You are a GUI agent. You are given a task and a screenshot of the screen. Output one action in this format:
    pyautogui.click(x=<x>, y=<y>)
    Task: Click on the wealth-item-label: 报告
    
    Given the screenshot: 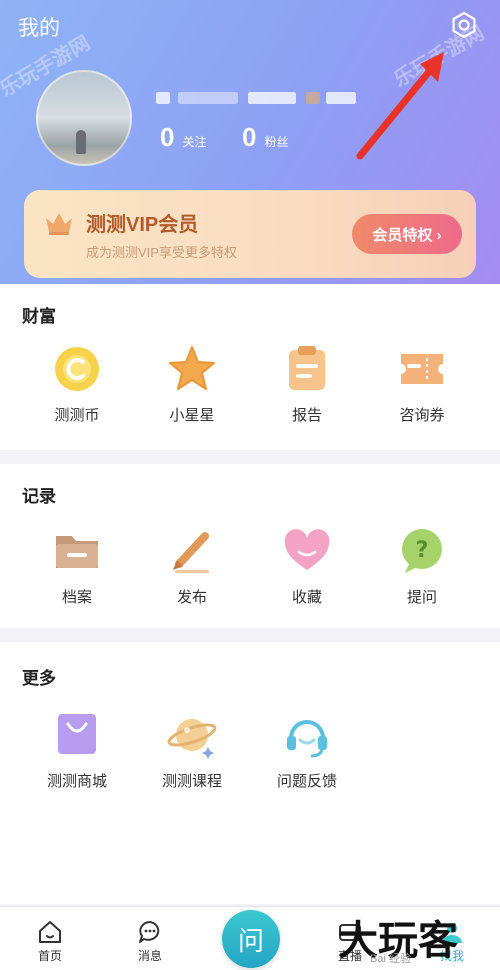 What is the action you would take?
    pyautogui.click(x=306, y=415)
    